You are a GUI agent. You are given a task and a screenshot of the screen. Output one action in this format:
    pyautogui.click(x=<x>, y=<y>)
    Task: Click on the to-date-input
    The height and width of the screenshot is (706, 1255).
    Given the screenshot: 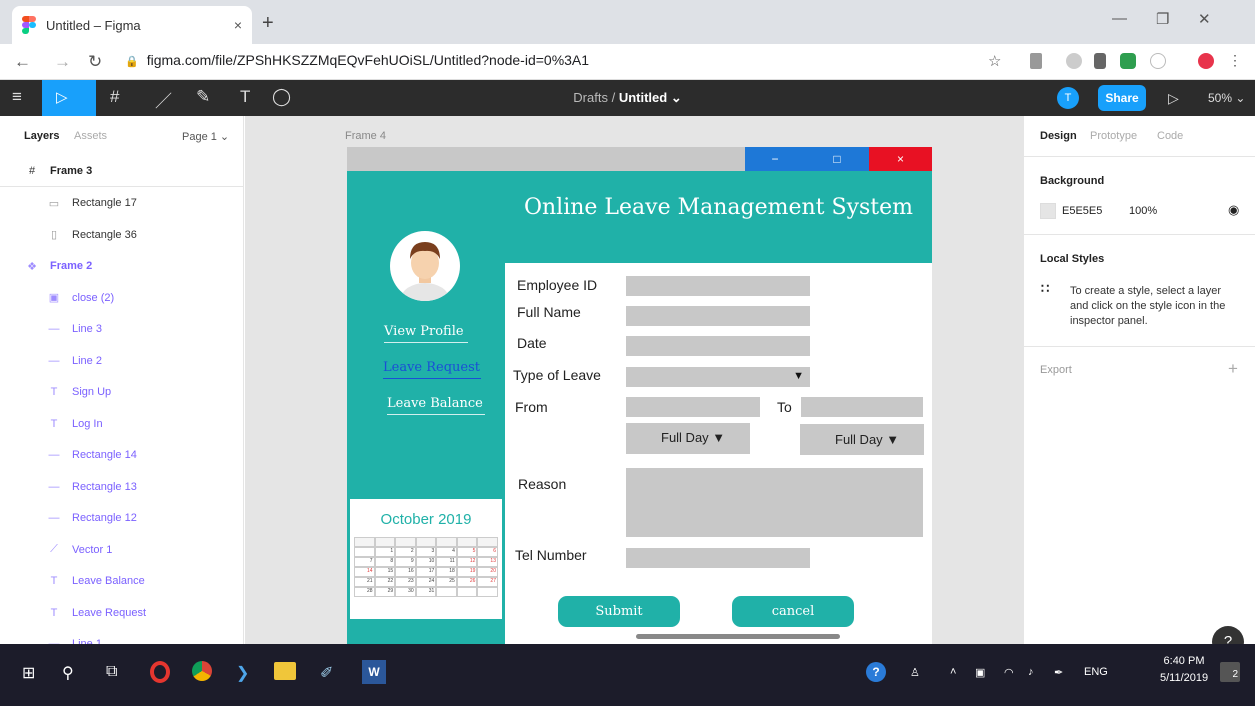 What is the action you would take?
    pyautogui.click(x=862, y=407)
    